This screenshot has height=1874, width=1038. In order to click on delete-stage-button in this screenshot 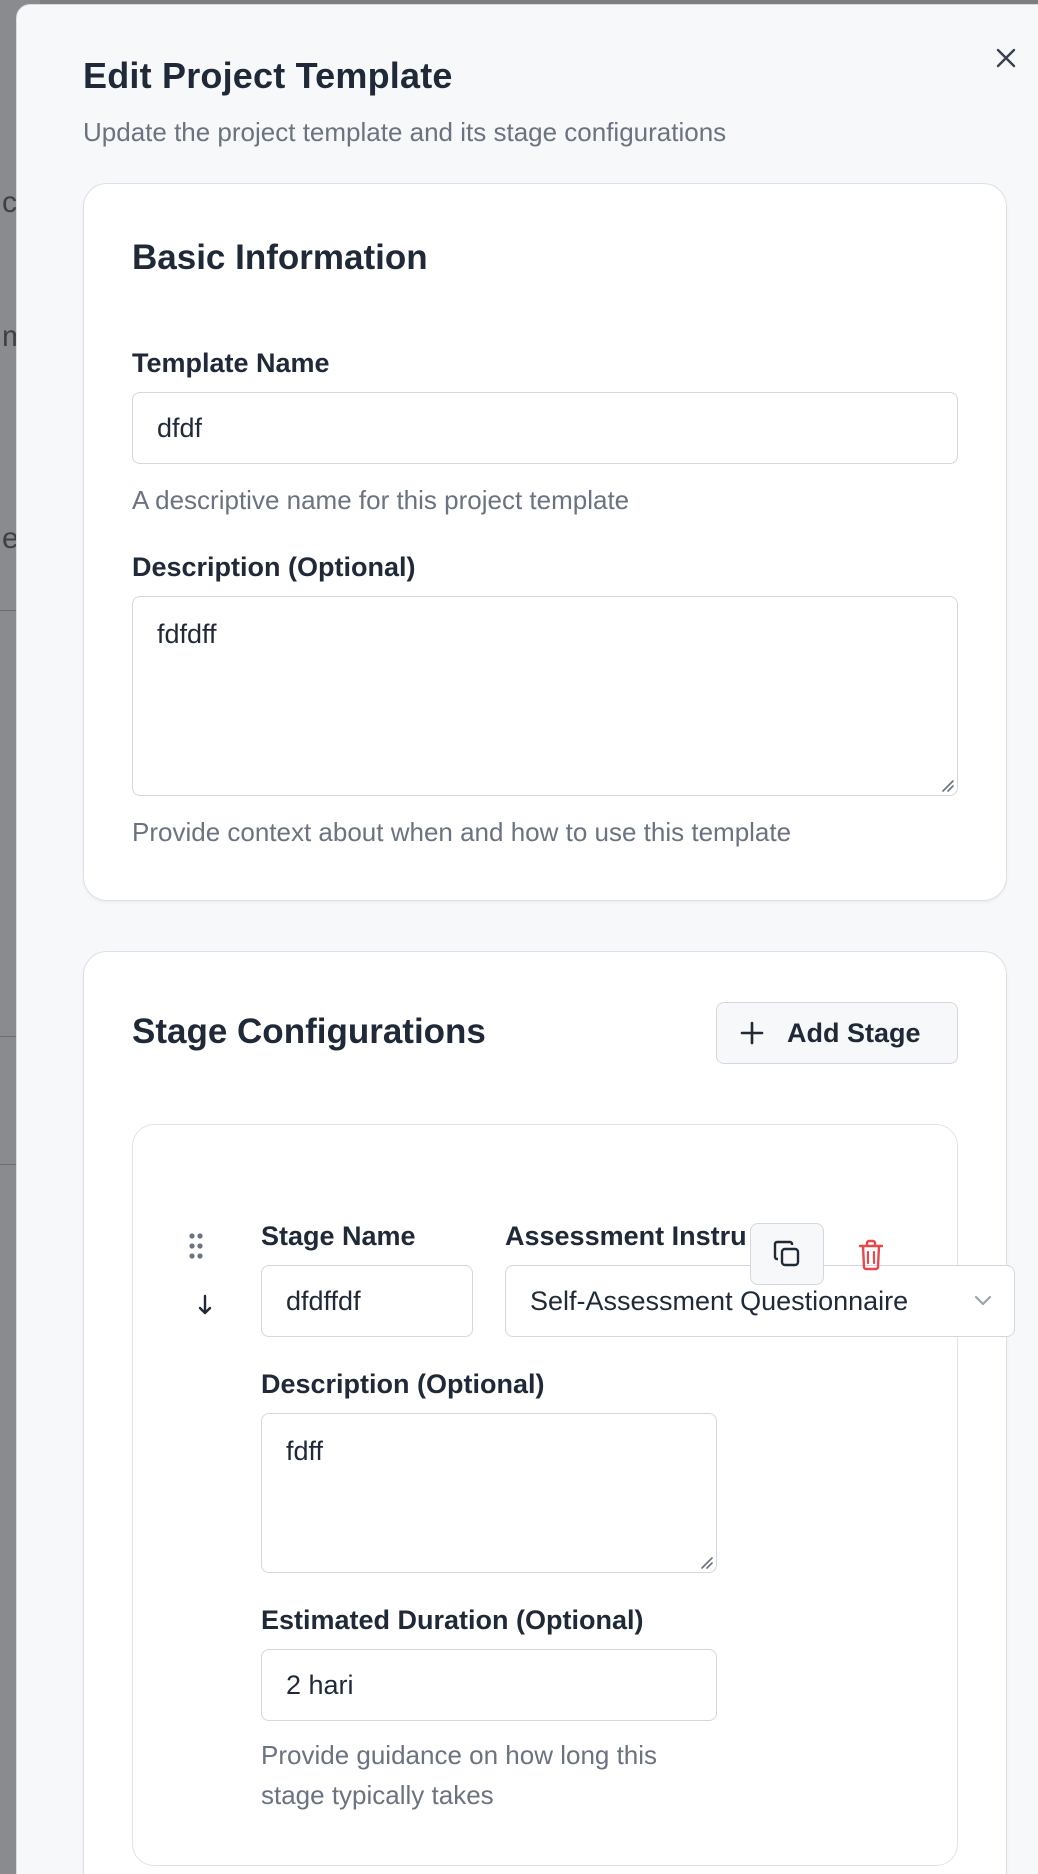, I will do `click(871, 1255)`.